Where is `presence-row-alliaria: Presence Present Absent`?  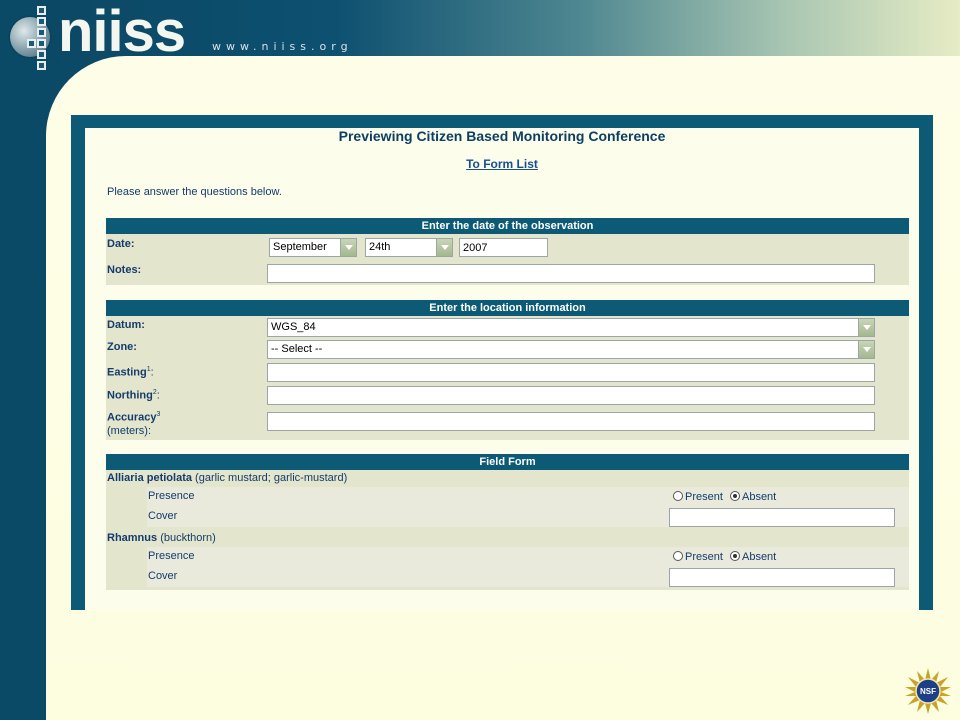
presence-row-alliaria: Presence Present Absent is located at coordinates (528, 497).